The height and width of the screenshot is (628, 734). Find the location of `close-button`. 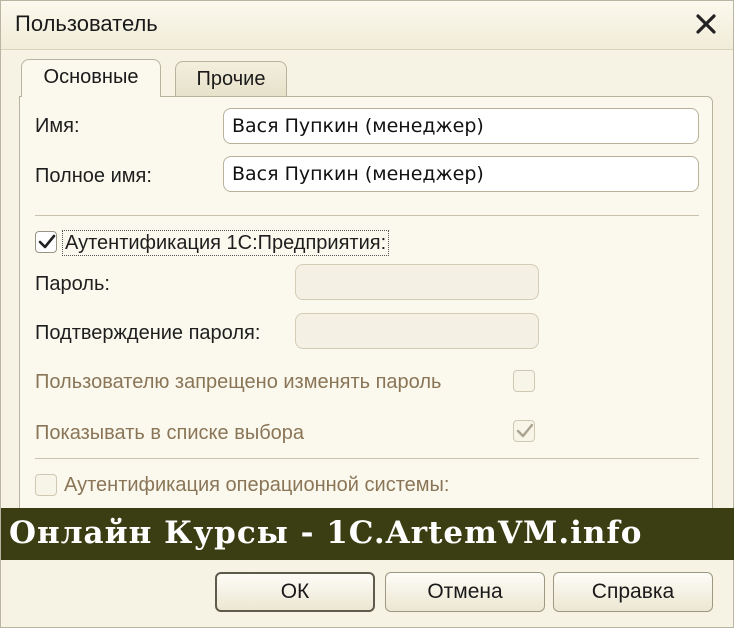

close-button is located at coordinates (706, 24).